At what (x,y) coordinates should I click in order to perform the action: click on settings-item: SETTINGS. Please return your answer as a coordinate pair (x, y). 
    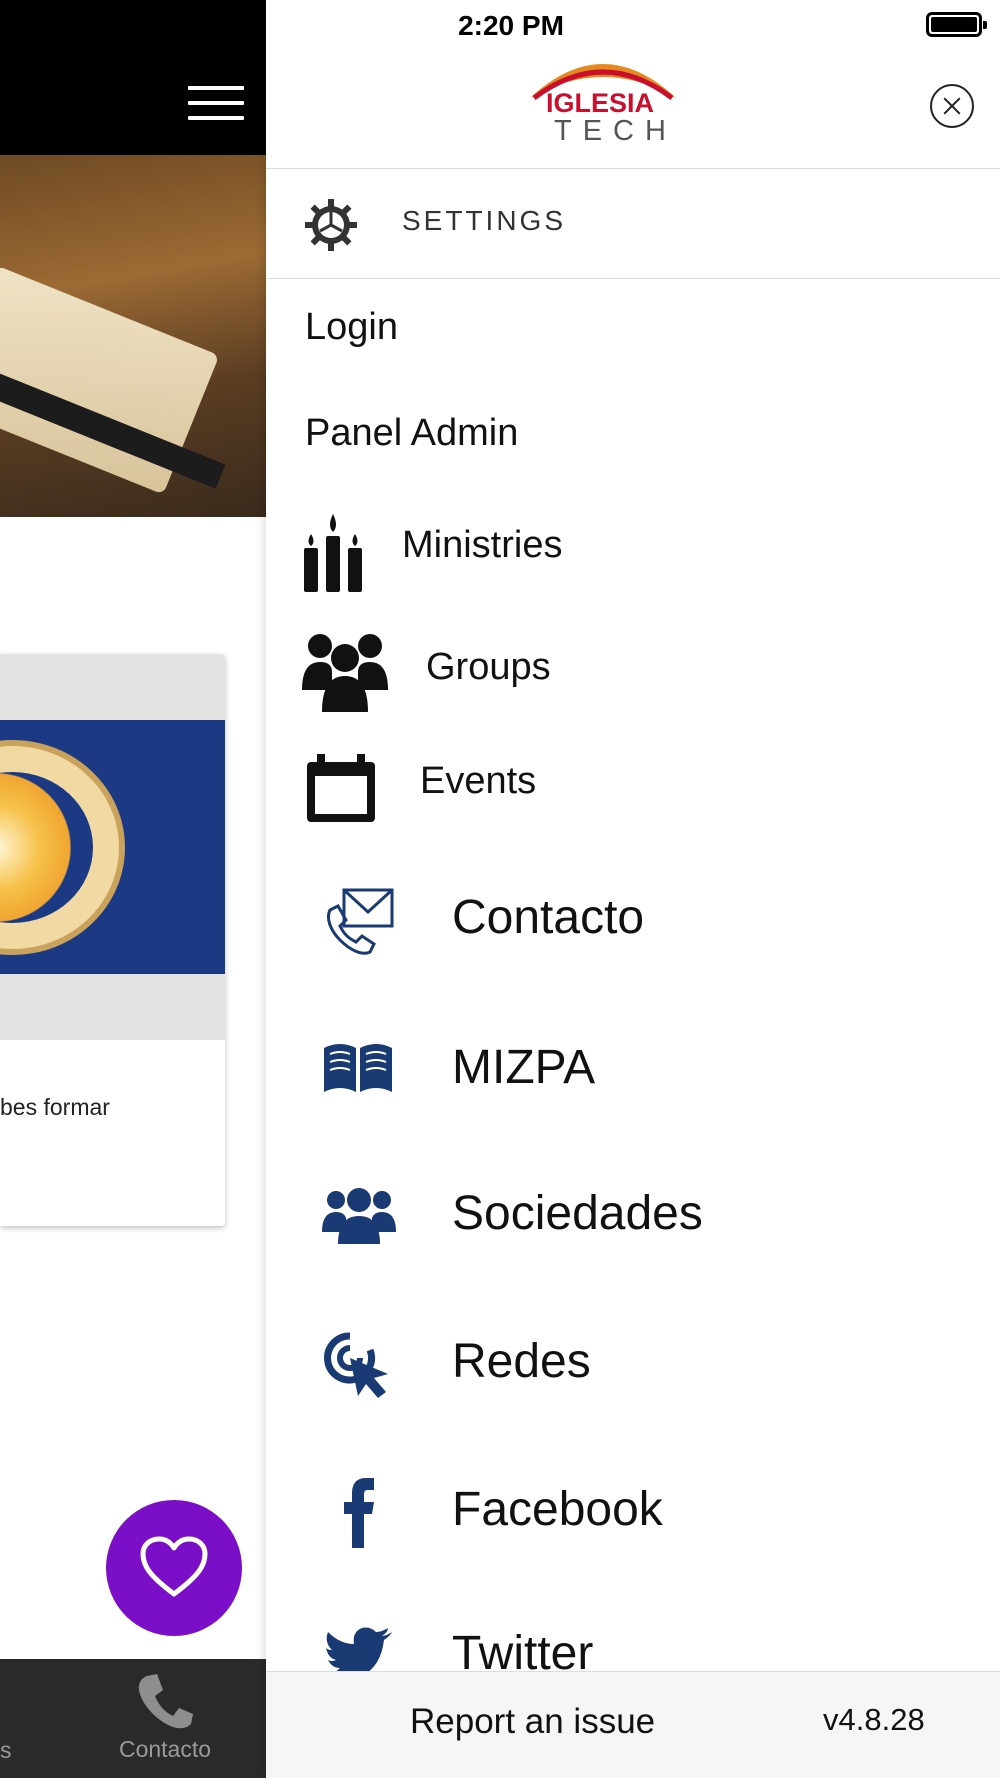
    Looking at the image, I should click on (633, 224).